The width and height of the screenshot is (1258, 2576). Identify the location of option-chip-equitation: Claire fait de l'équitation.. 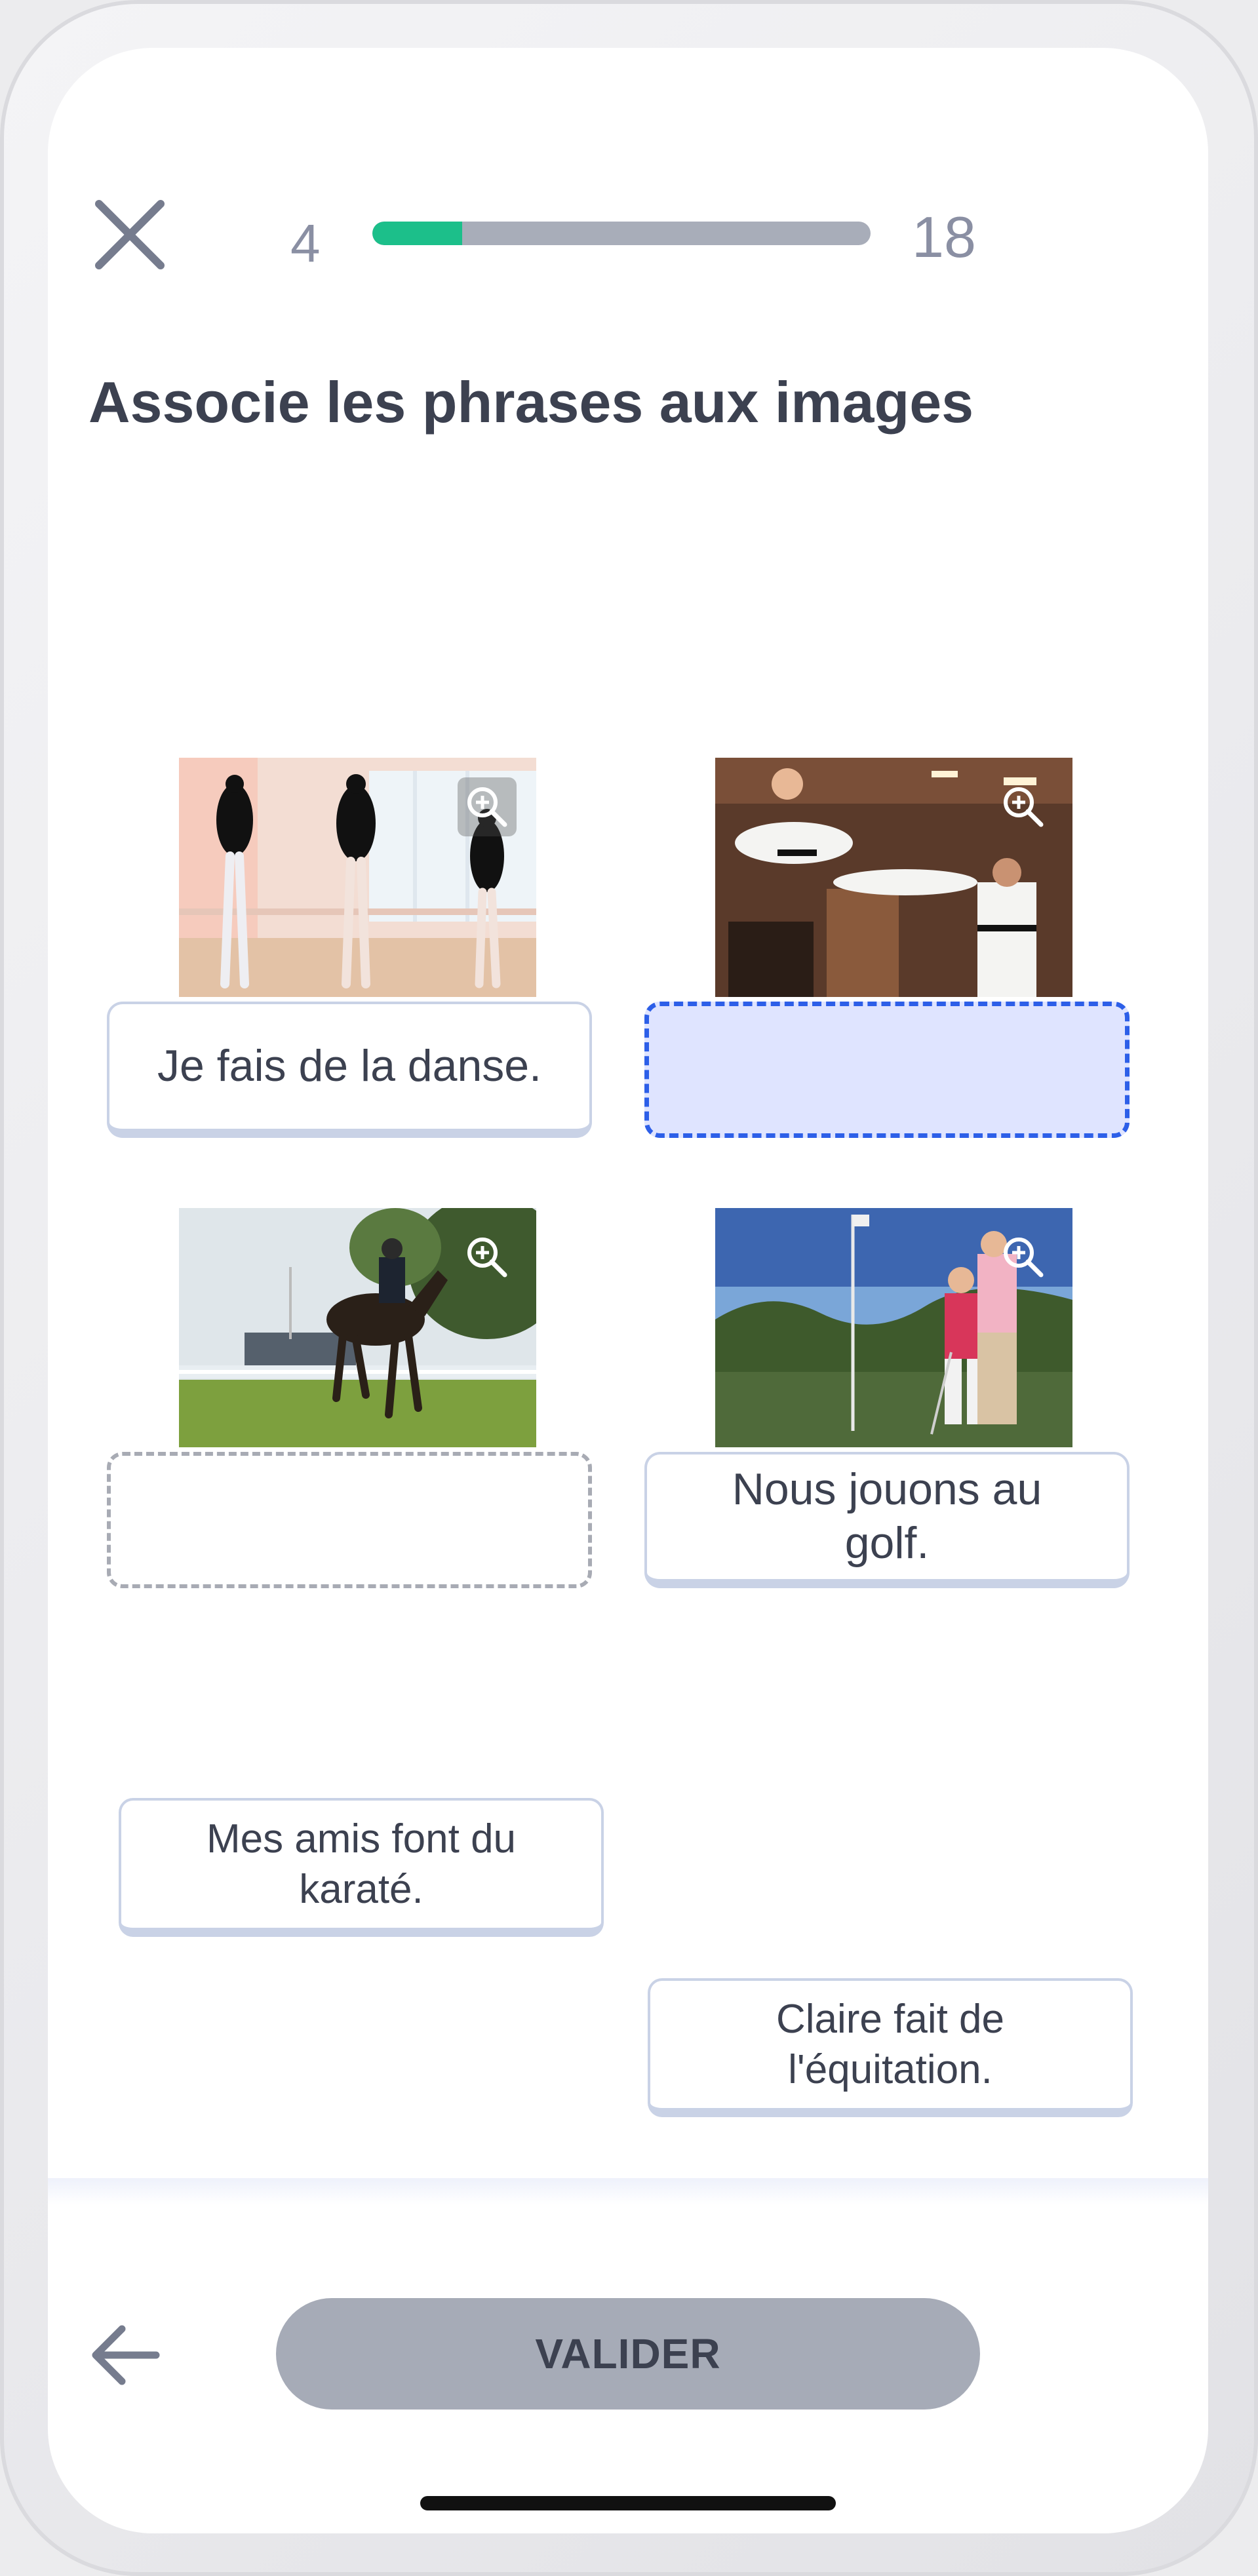
(890, 2047).